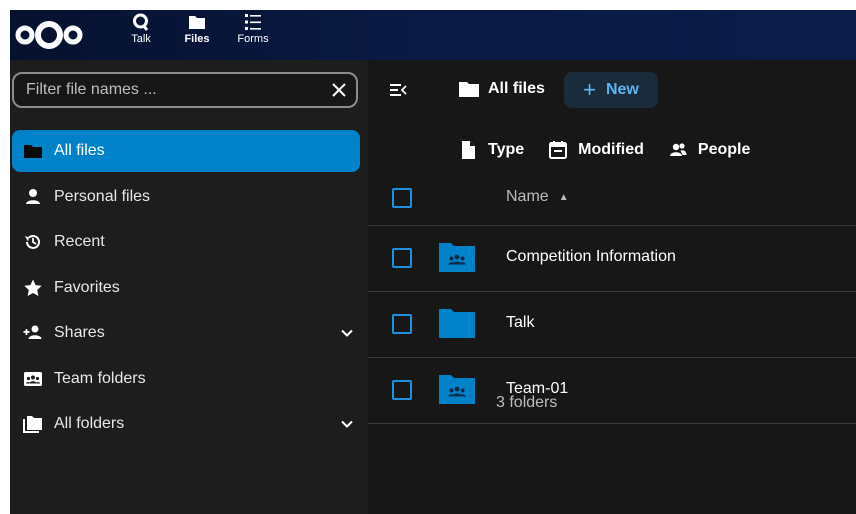 The width and height of the screenshot is (856, 514). Describe the element at coordinates (253, 39) in the screenshot. I see `app-forms-label: Forms` at that location.